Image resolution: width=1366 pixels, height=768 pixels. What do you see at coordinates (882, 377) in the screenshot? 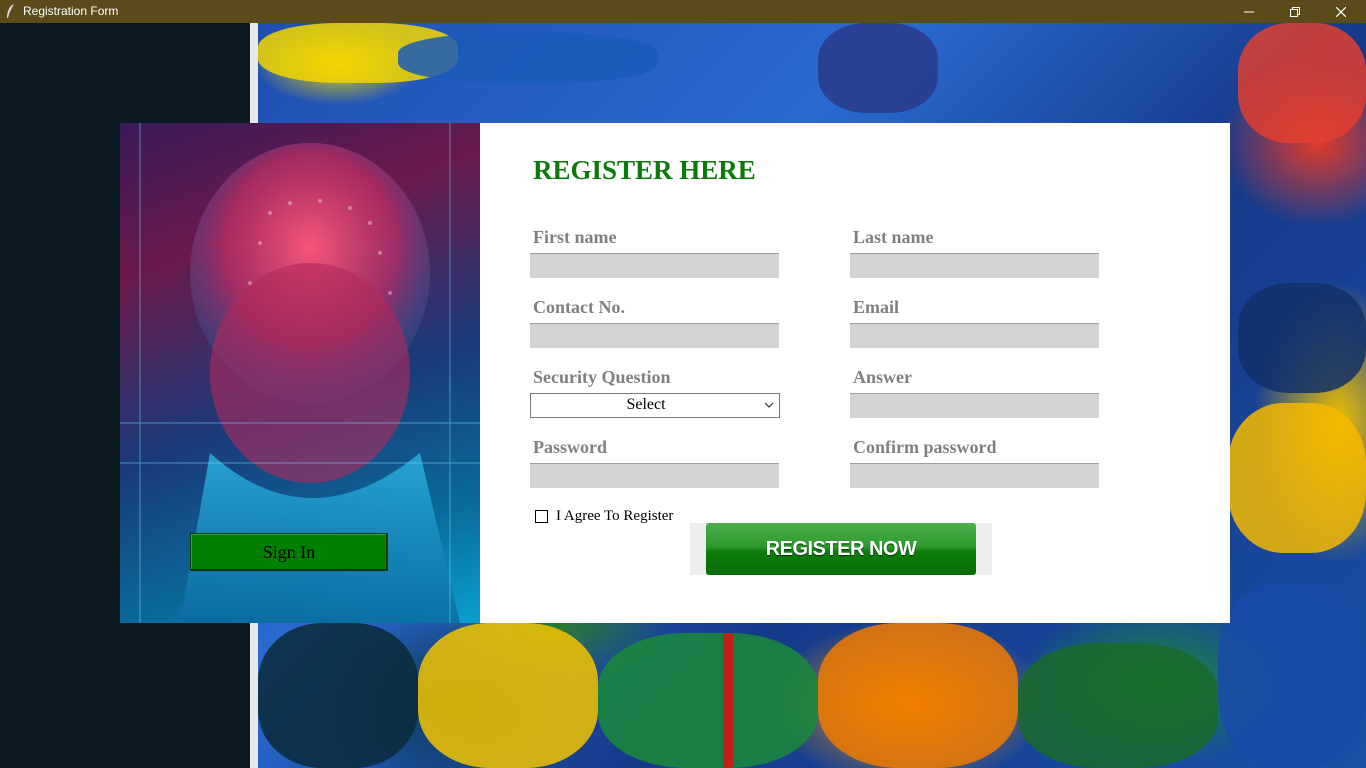
I see `answer-label: Answer` at bounding box center [882, 377].